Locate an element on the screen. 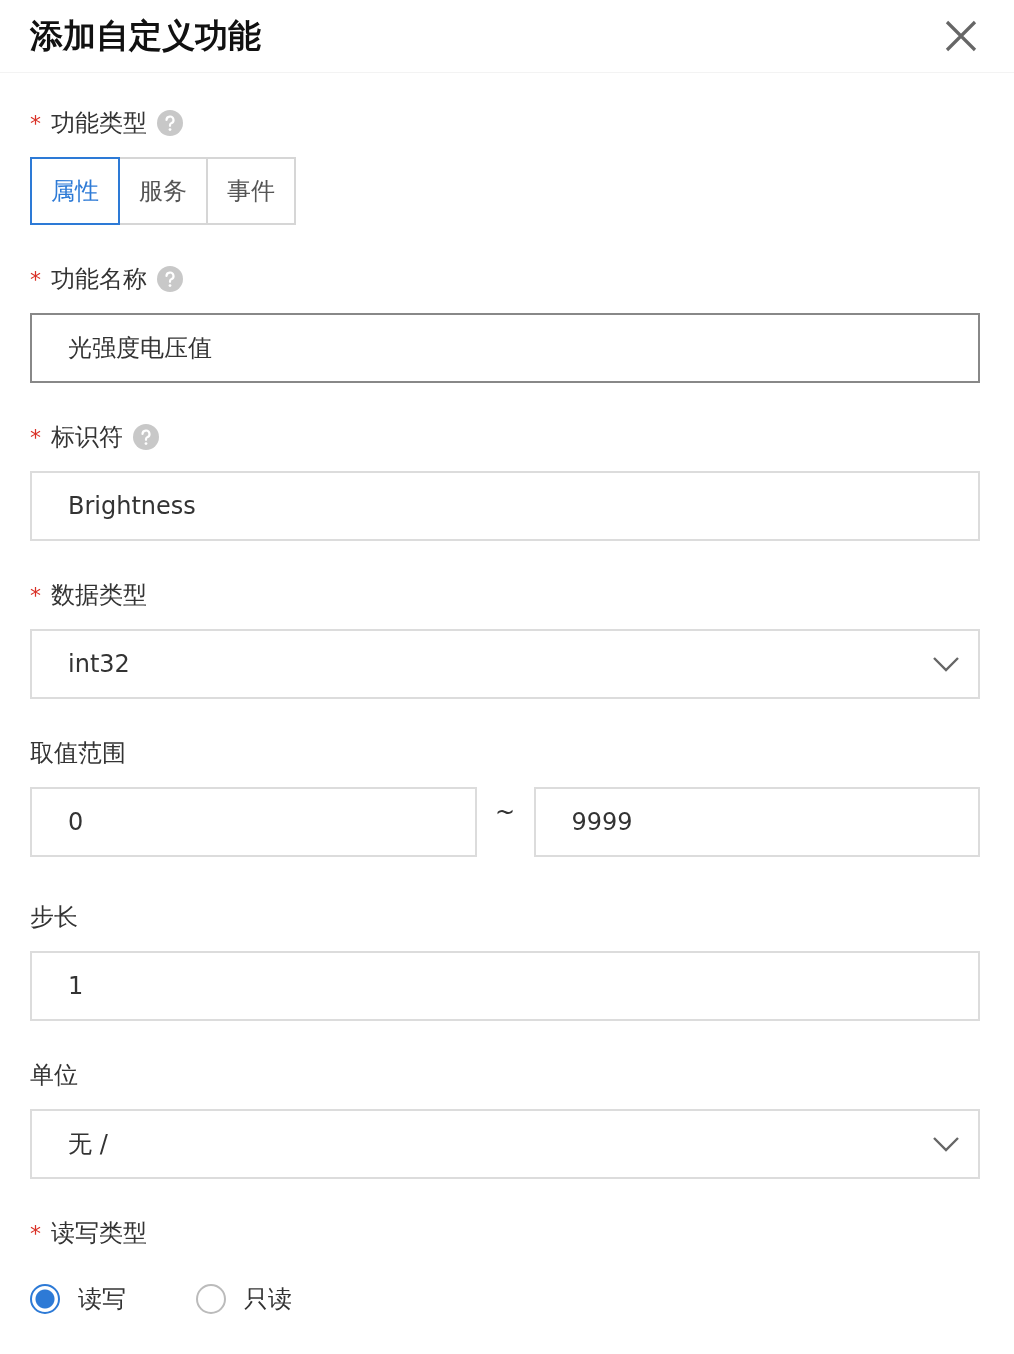 The width and height of the screenshot is (1014, 1354). select-field: int32 is located at coordinates (505, 664).